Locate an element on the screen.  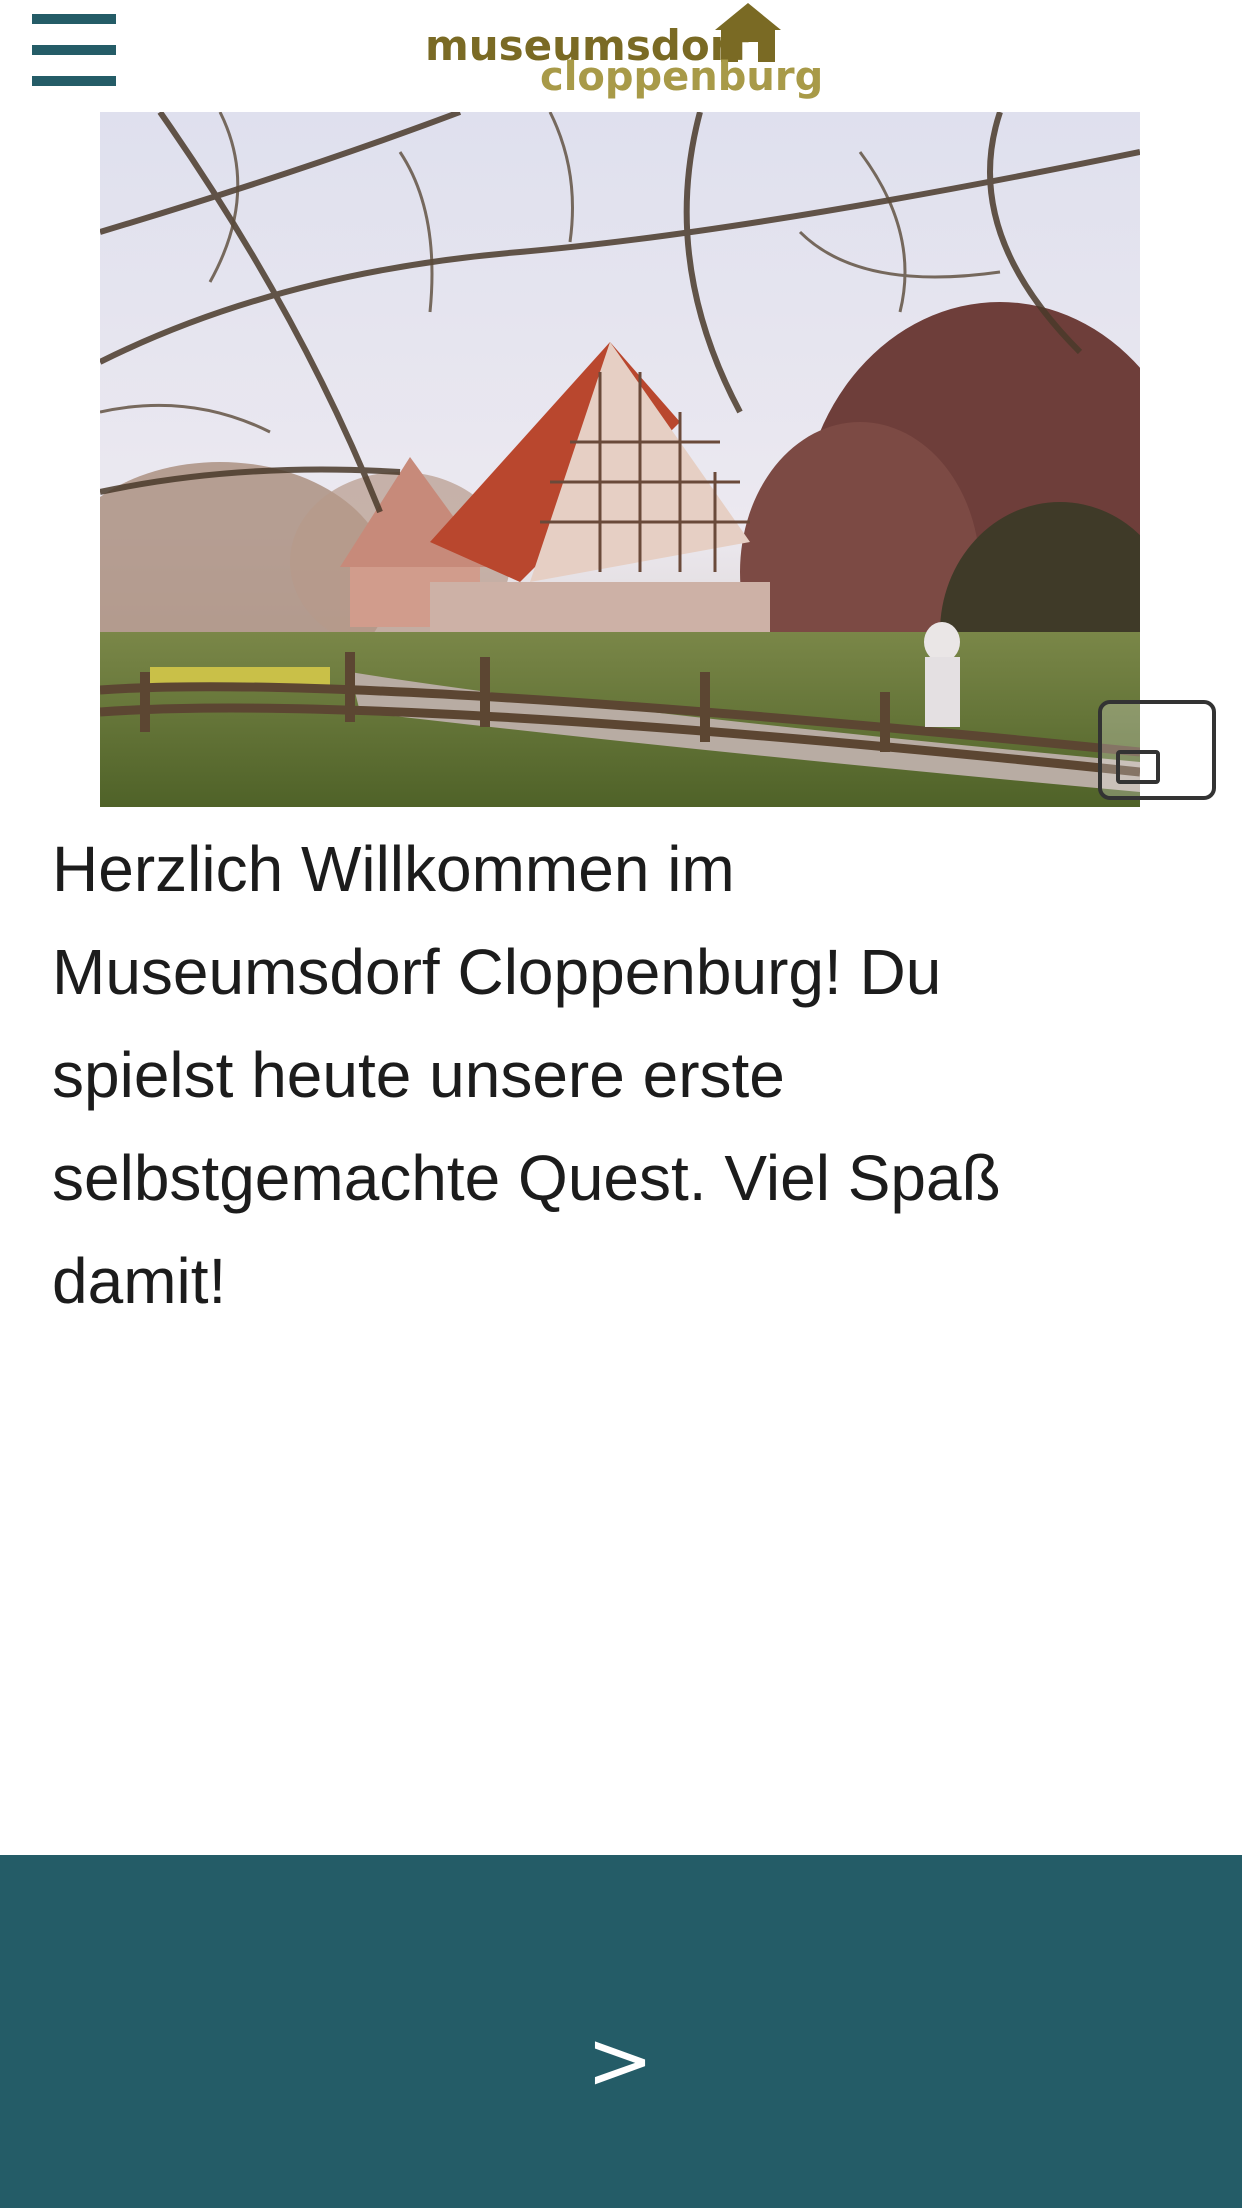
next-button: > is located at coordinates (620, 2060).